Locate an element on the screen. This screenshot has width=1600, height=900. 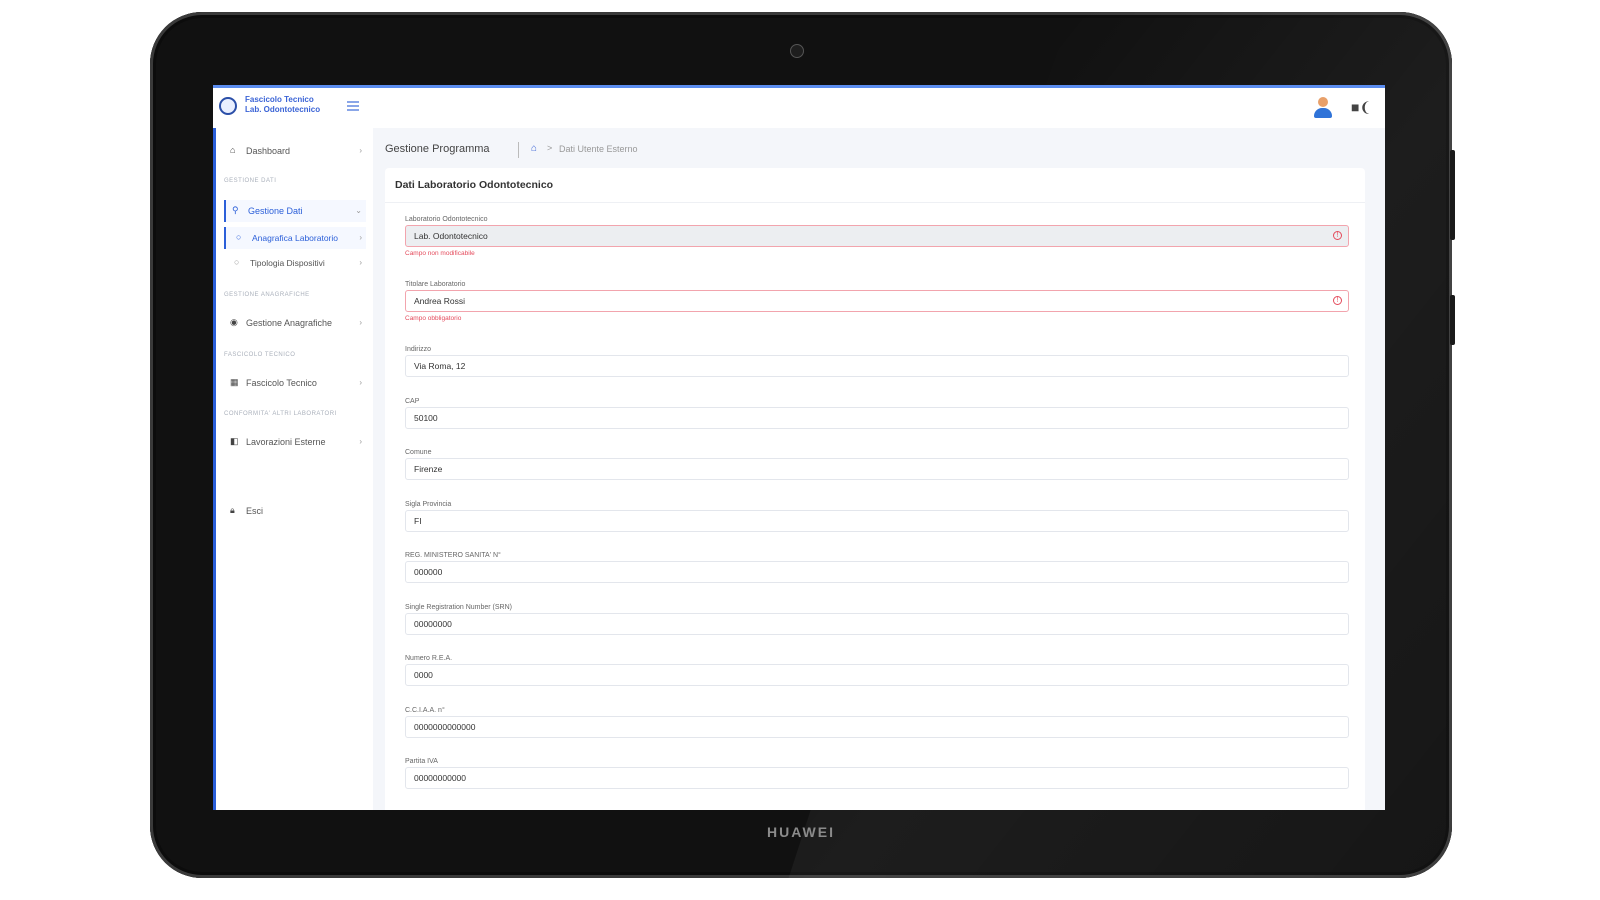
user-avatar-icon is located at coordinates (1323, 108).